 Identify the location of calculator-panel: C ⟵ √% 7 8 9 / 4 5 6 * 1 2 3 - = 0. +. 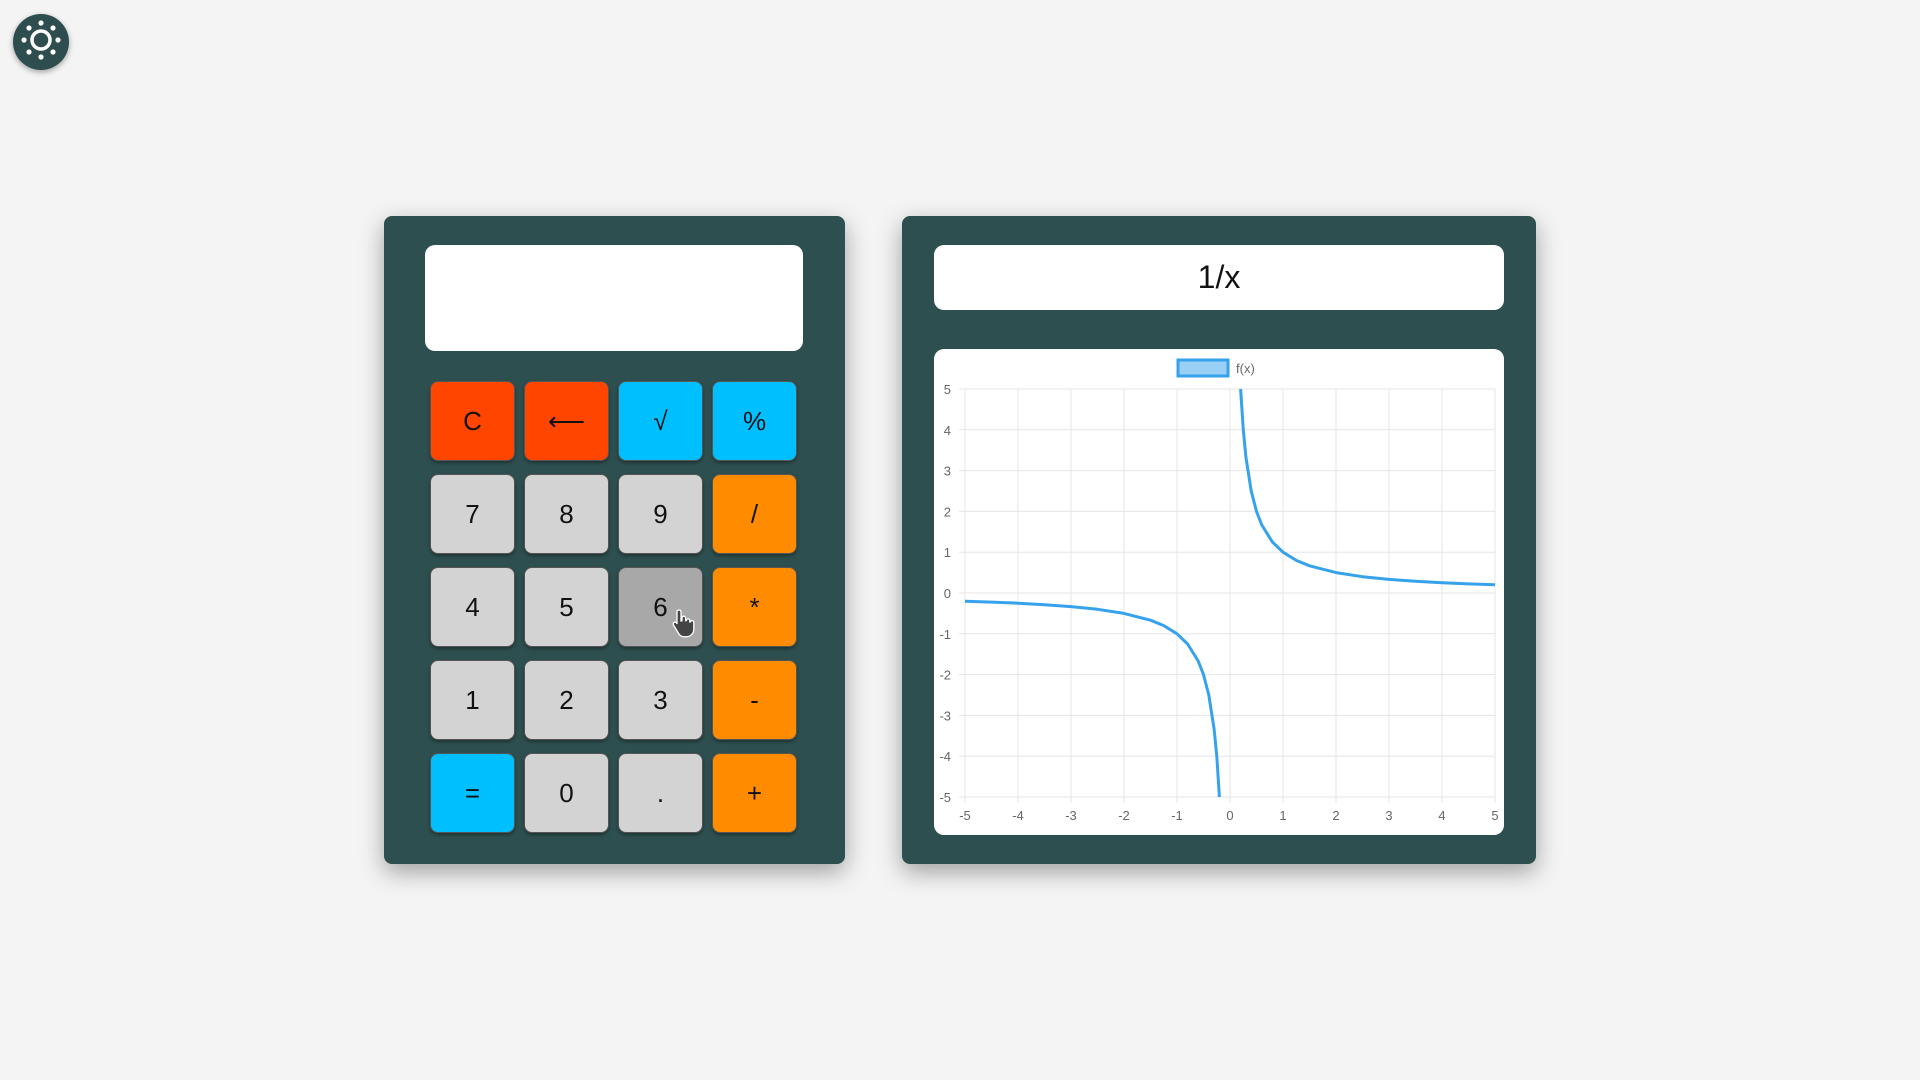
(614, 540).